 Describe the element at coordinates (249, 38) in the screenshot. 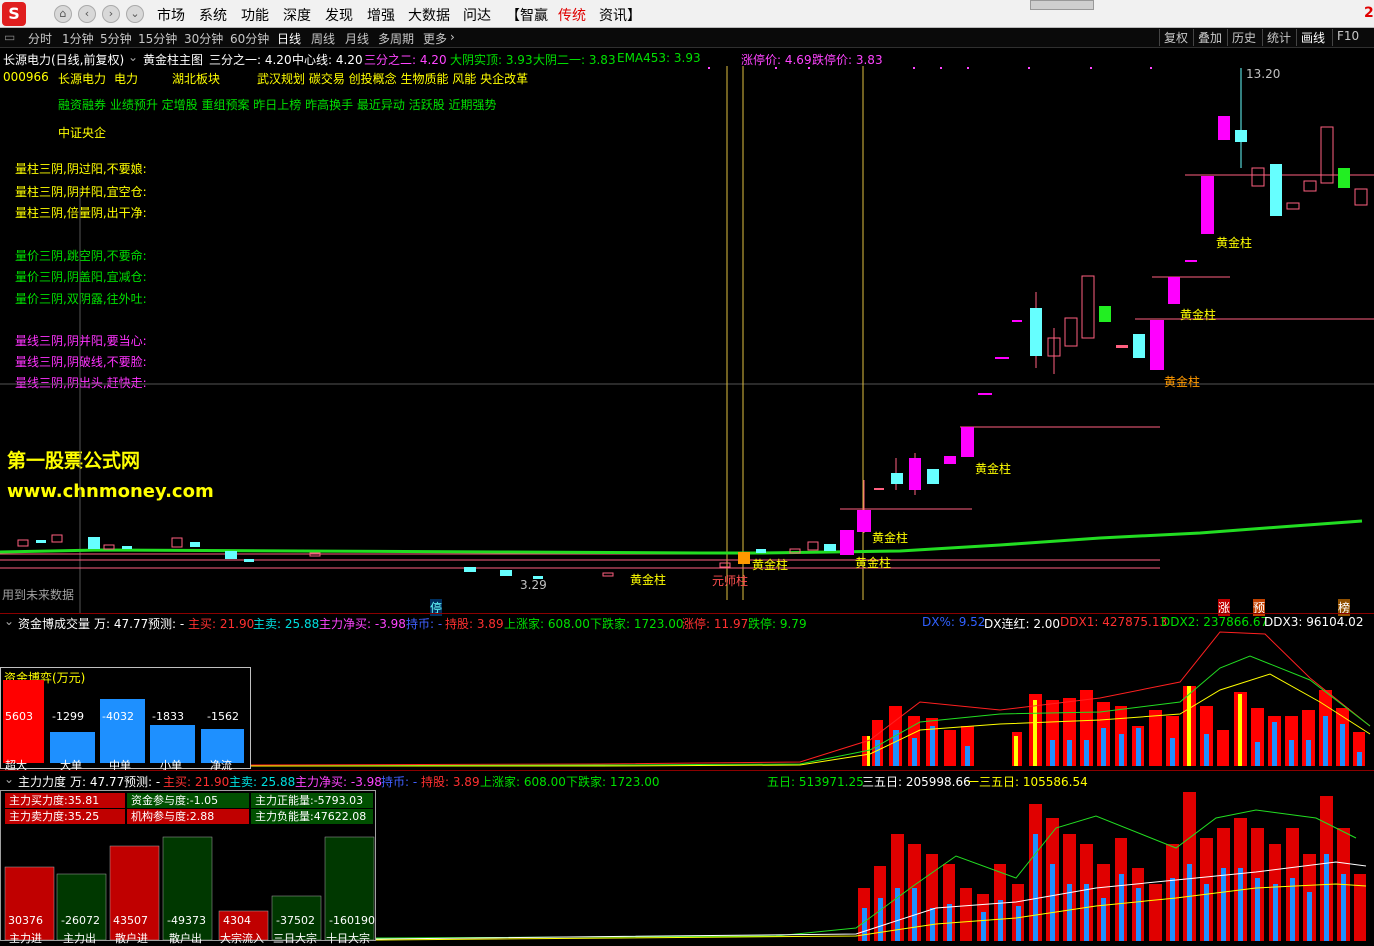

I see `tf-60min: 60分钟` at that location.